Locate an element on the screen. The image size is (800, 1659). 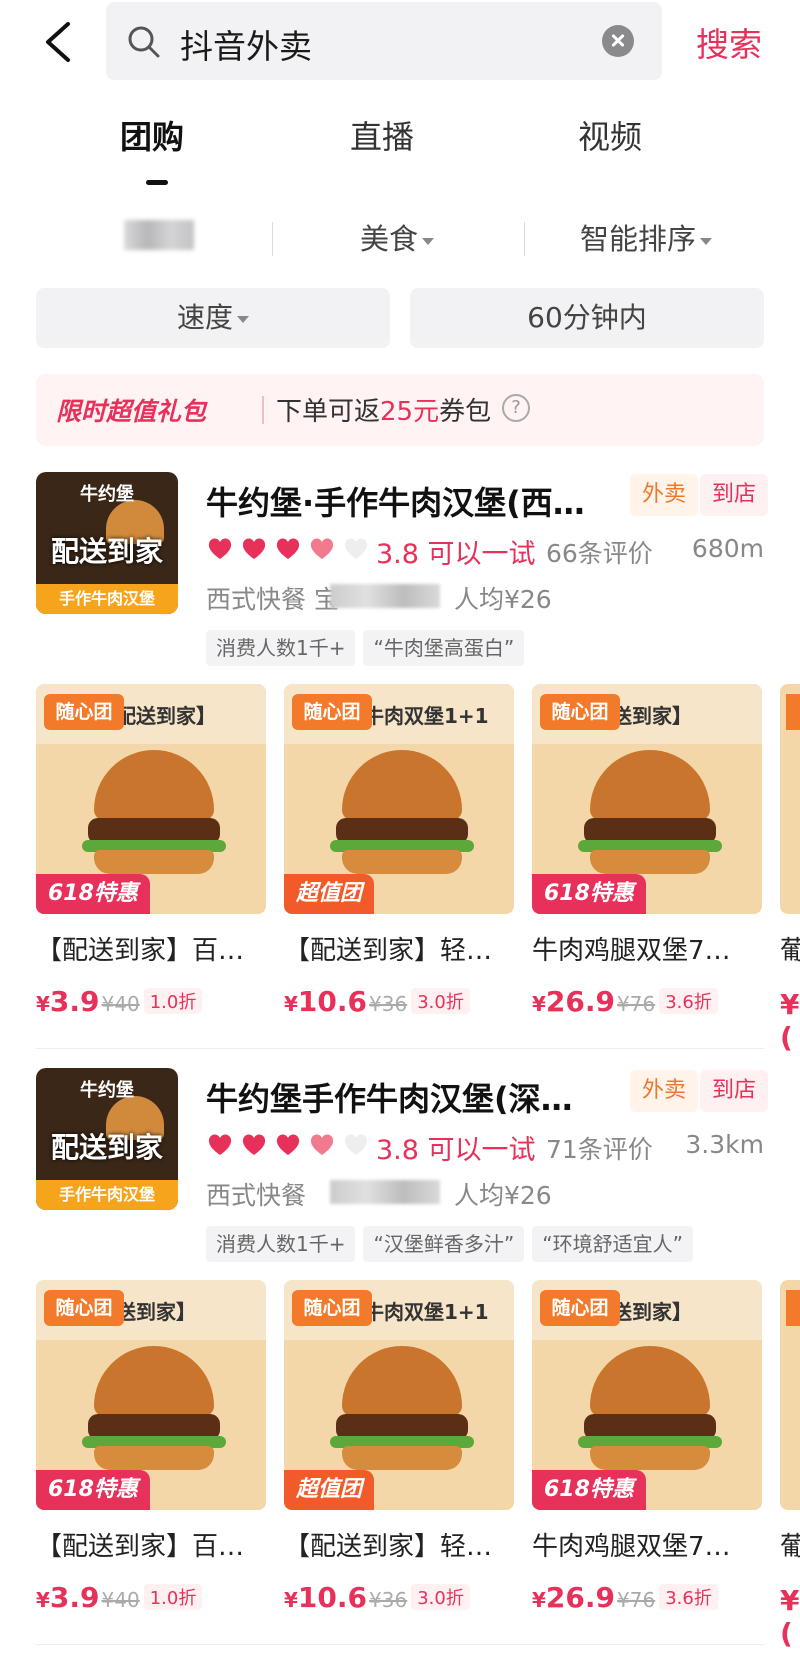
help-icon: ? is located at coordinates (516, 408).